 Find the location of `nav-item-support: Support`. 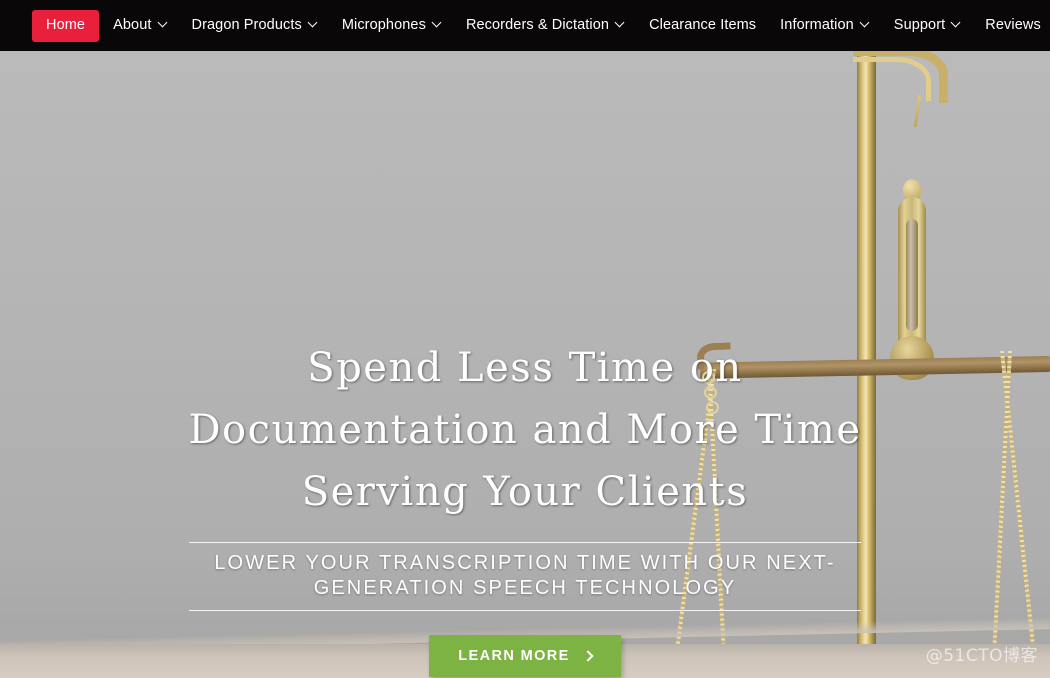

nav-item-support: Support is located at coordinates (928, 26).